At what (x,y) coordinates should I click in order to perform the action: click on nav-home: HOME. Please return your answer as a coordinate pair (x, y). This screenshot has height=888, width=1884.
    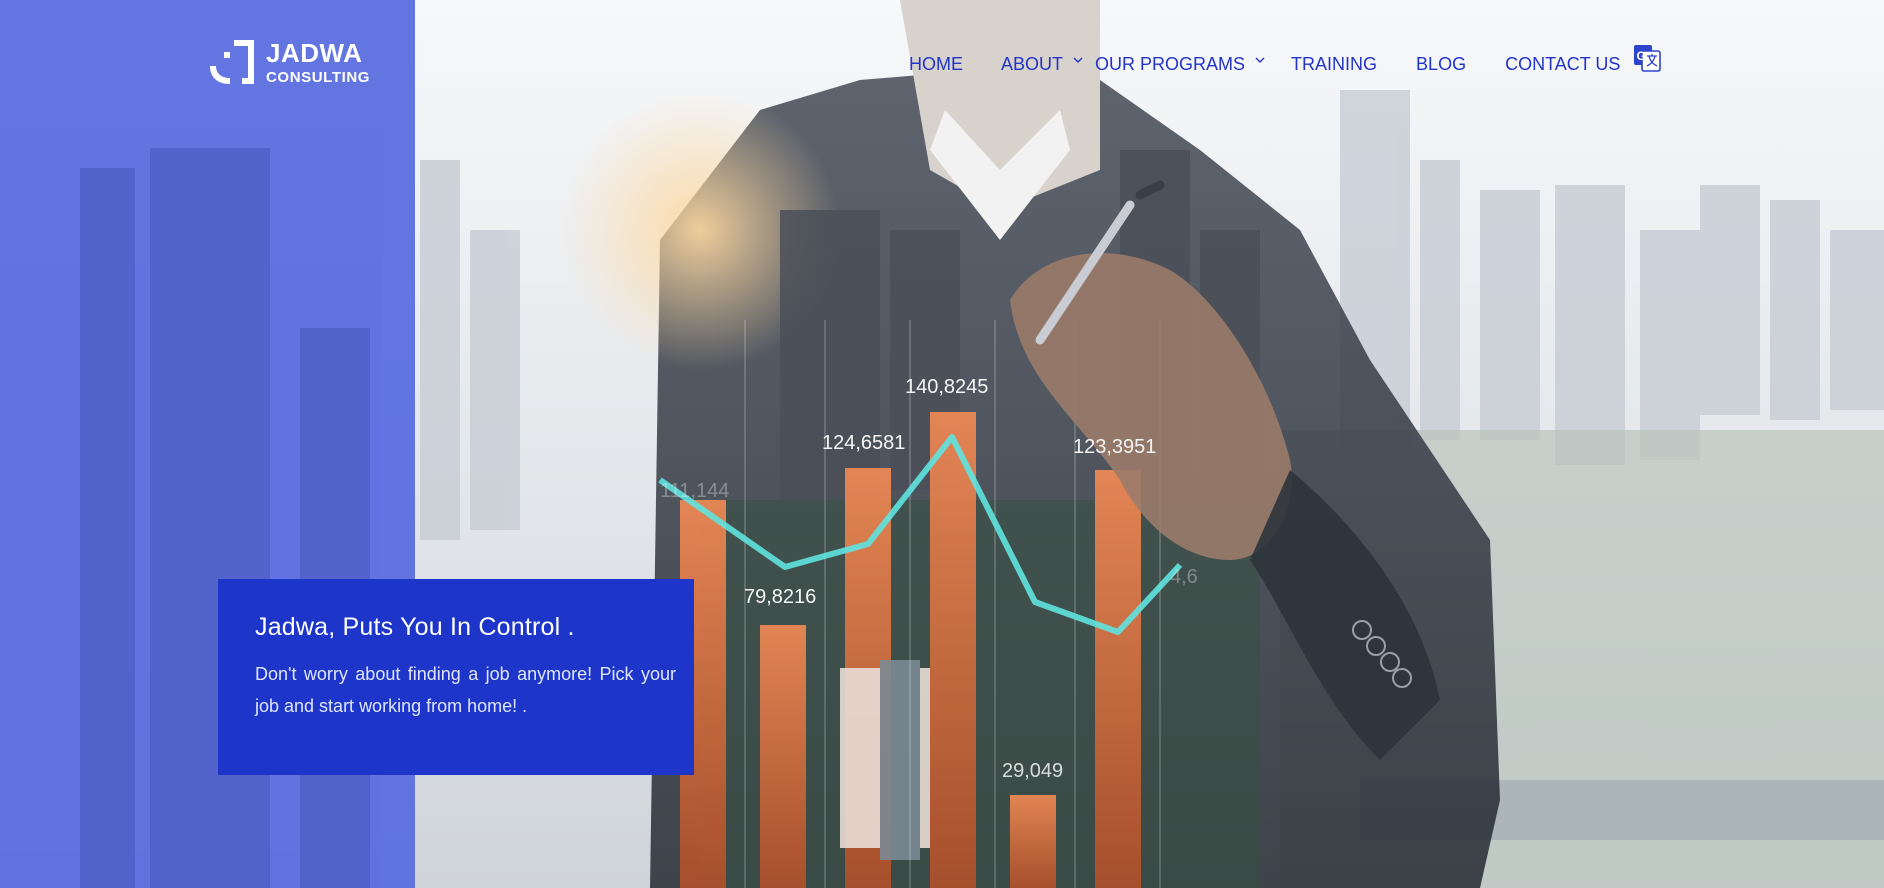
    Looking at the image, I should click on (936, 64).